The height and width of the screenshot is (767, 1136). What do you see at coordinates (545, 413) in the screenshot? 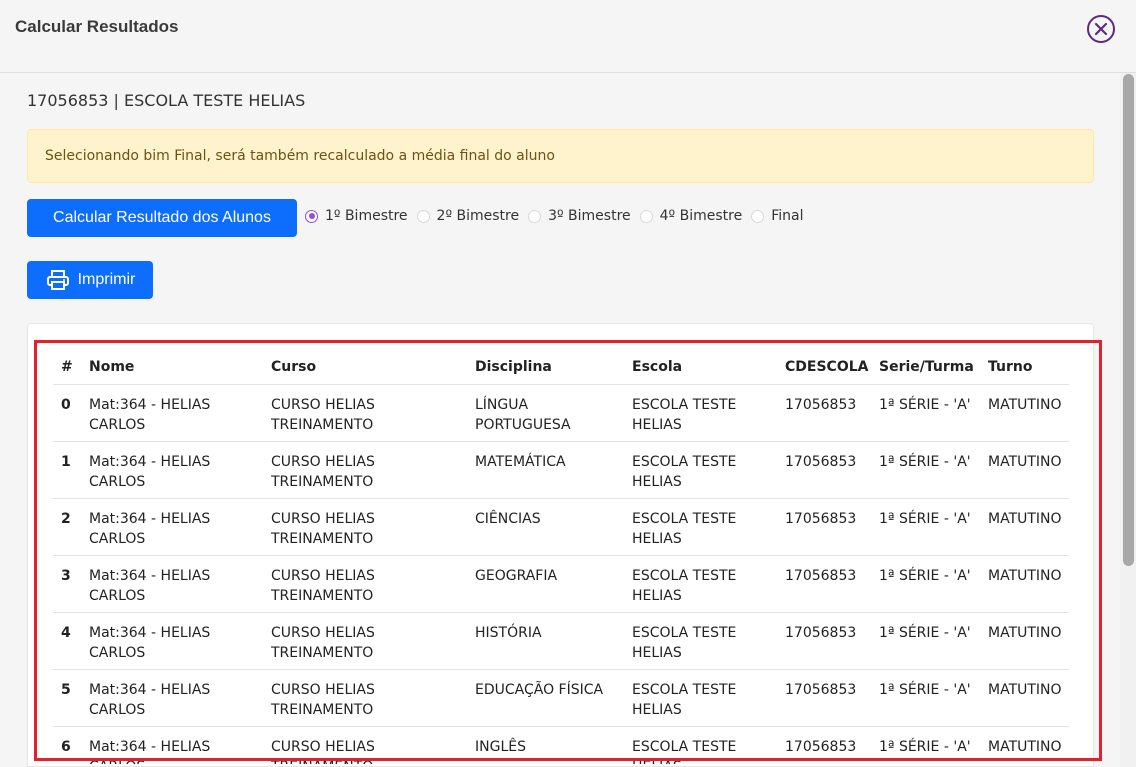
I see `table-cell: LÍNGUA PORTUGUESA` at bounding box center [545, 413].